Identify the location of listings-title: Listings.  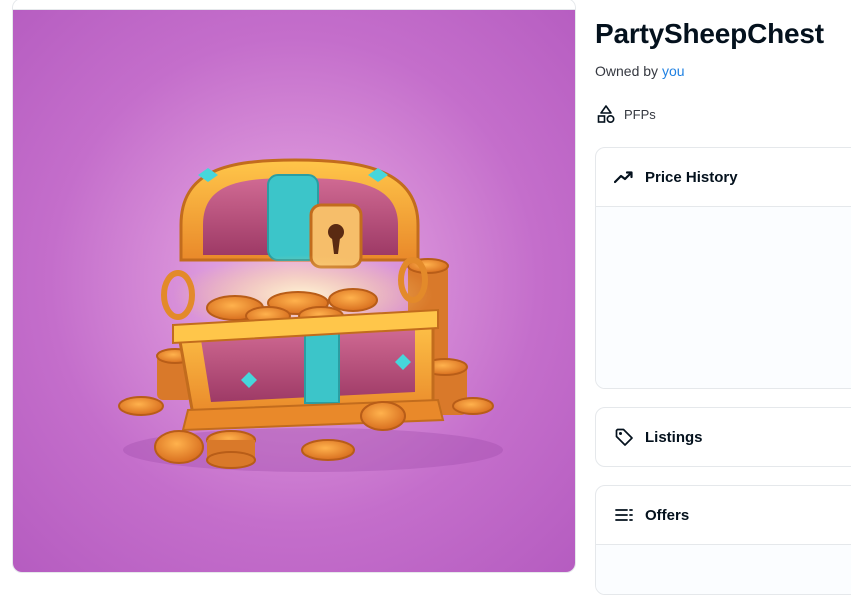
(674, 437).